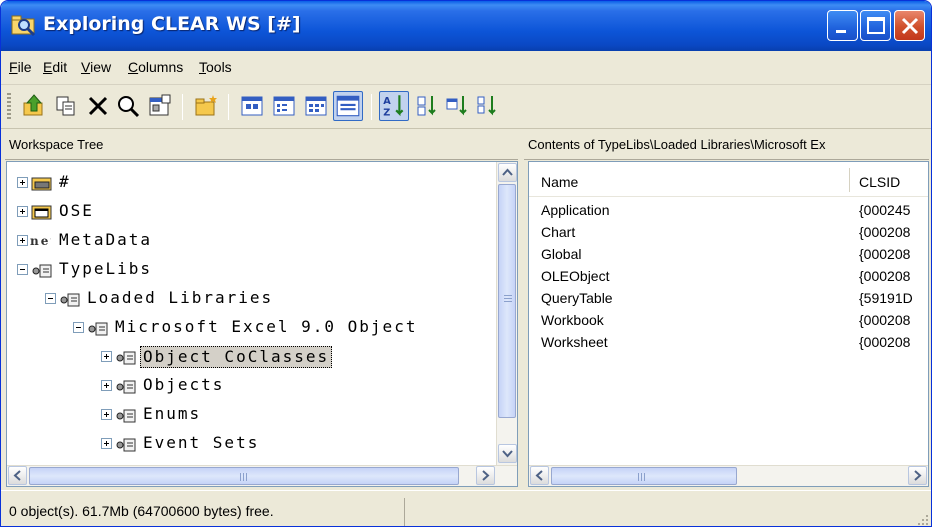 Image resolution: width=932 pixels, height=527 pixels. What do you see at coordinates (261, 145) in the screenshot?
I see `workspace-tree-header: Workspace Tree` at bounding box center [261, 145].